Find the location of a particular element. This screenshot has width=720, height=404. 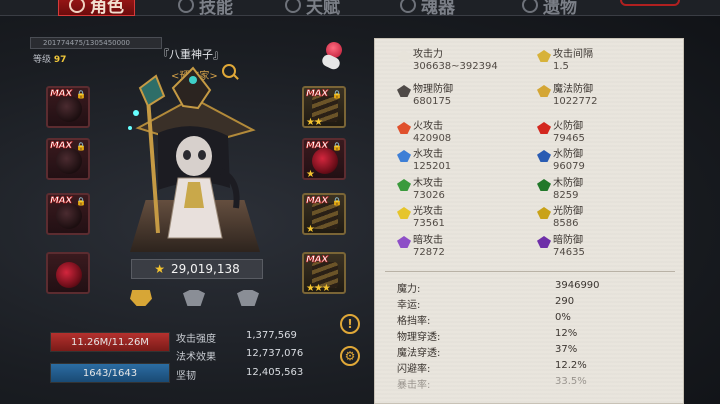

stat-value: 12,737,076 is located at coordinates (275, 353).